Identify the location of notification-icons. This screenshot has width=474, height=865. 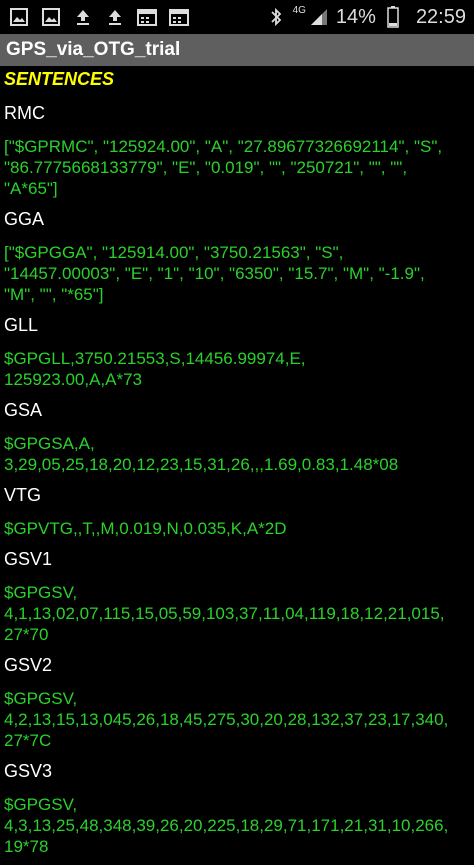
(95, 17).